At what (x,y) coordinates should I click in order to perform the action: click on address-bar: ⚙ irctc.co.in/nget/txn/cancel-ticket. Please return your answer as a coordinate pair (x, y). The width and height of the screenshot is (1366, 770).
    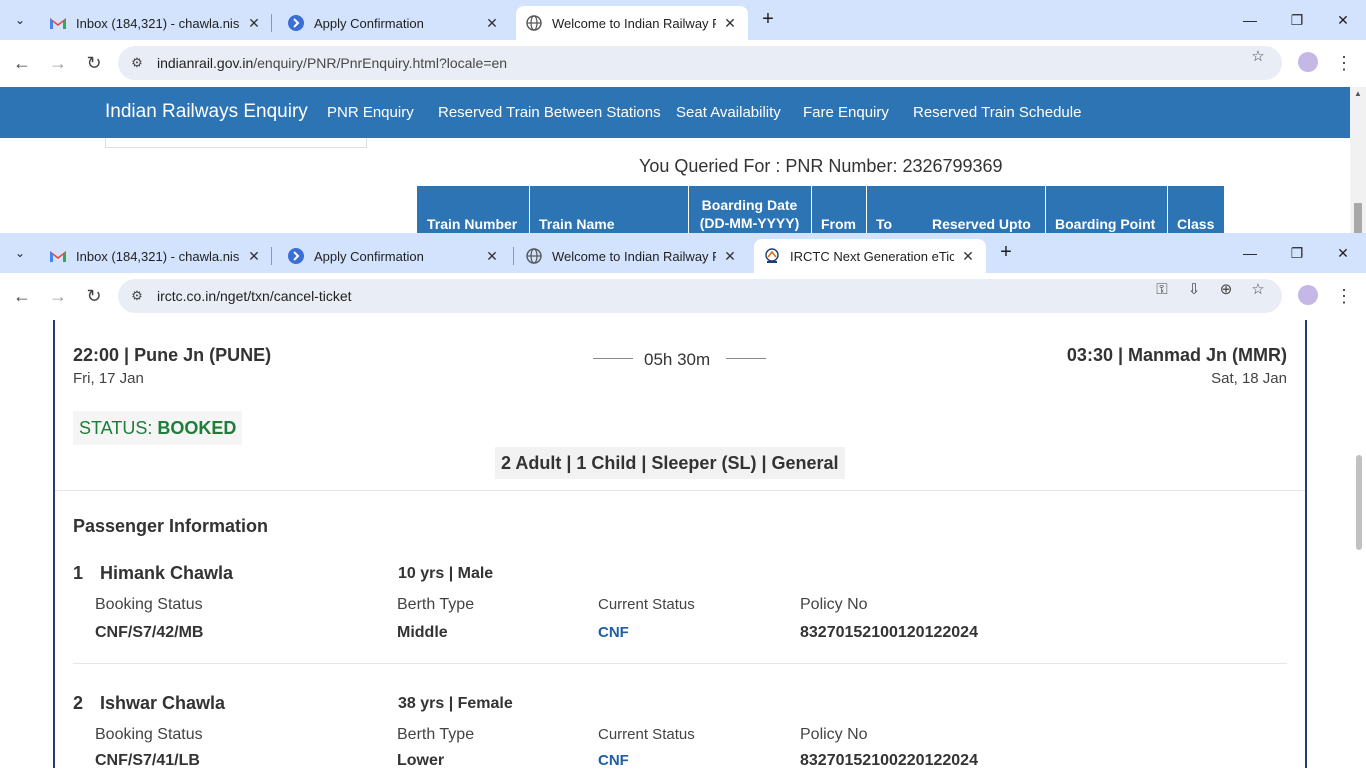
    Looking at the image, I should click on (700, 296).